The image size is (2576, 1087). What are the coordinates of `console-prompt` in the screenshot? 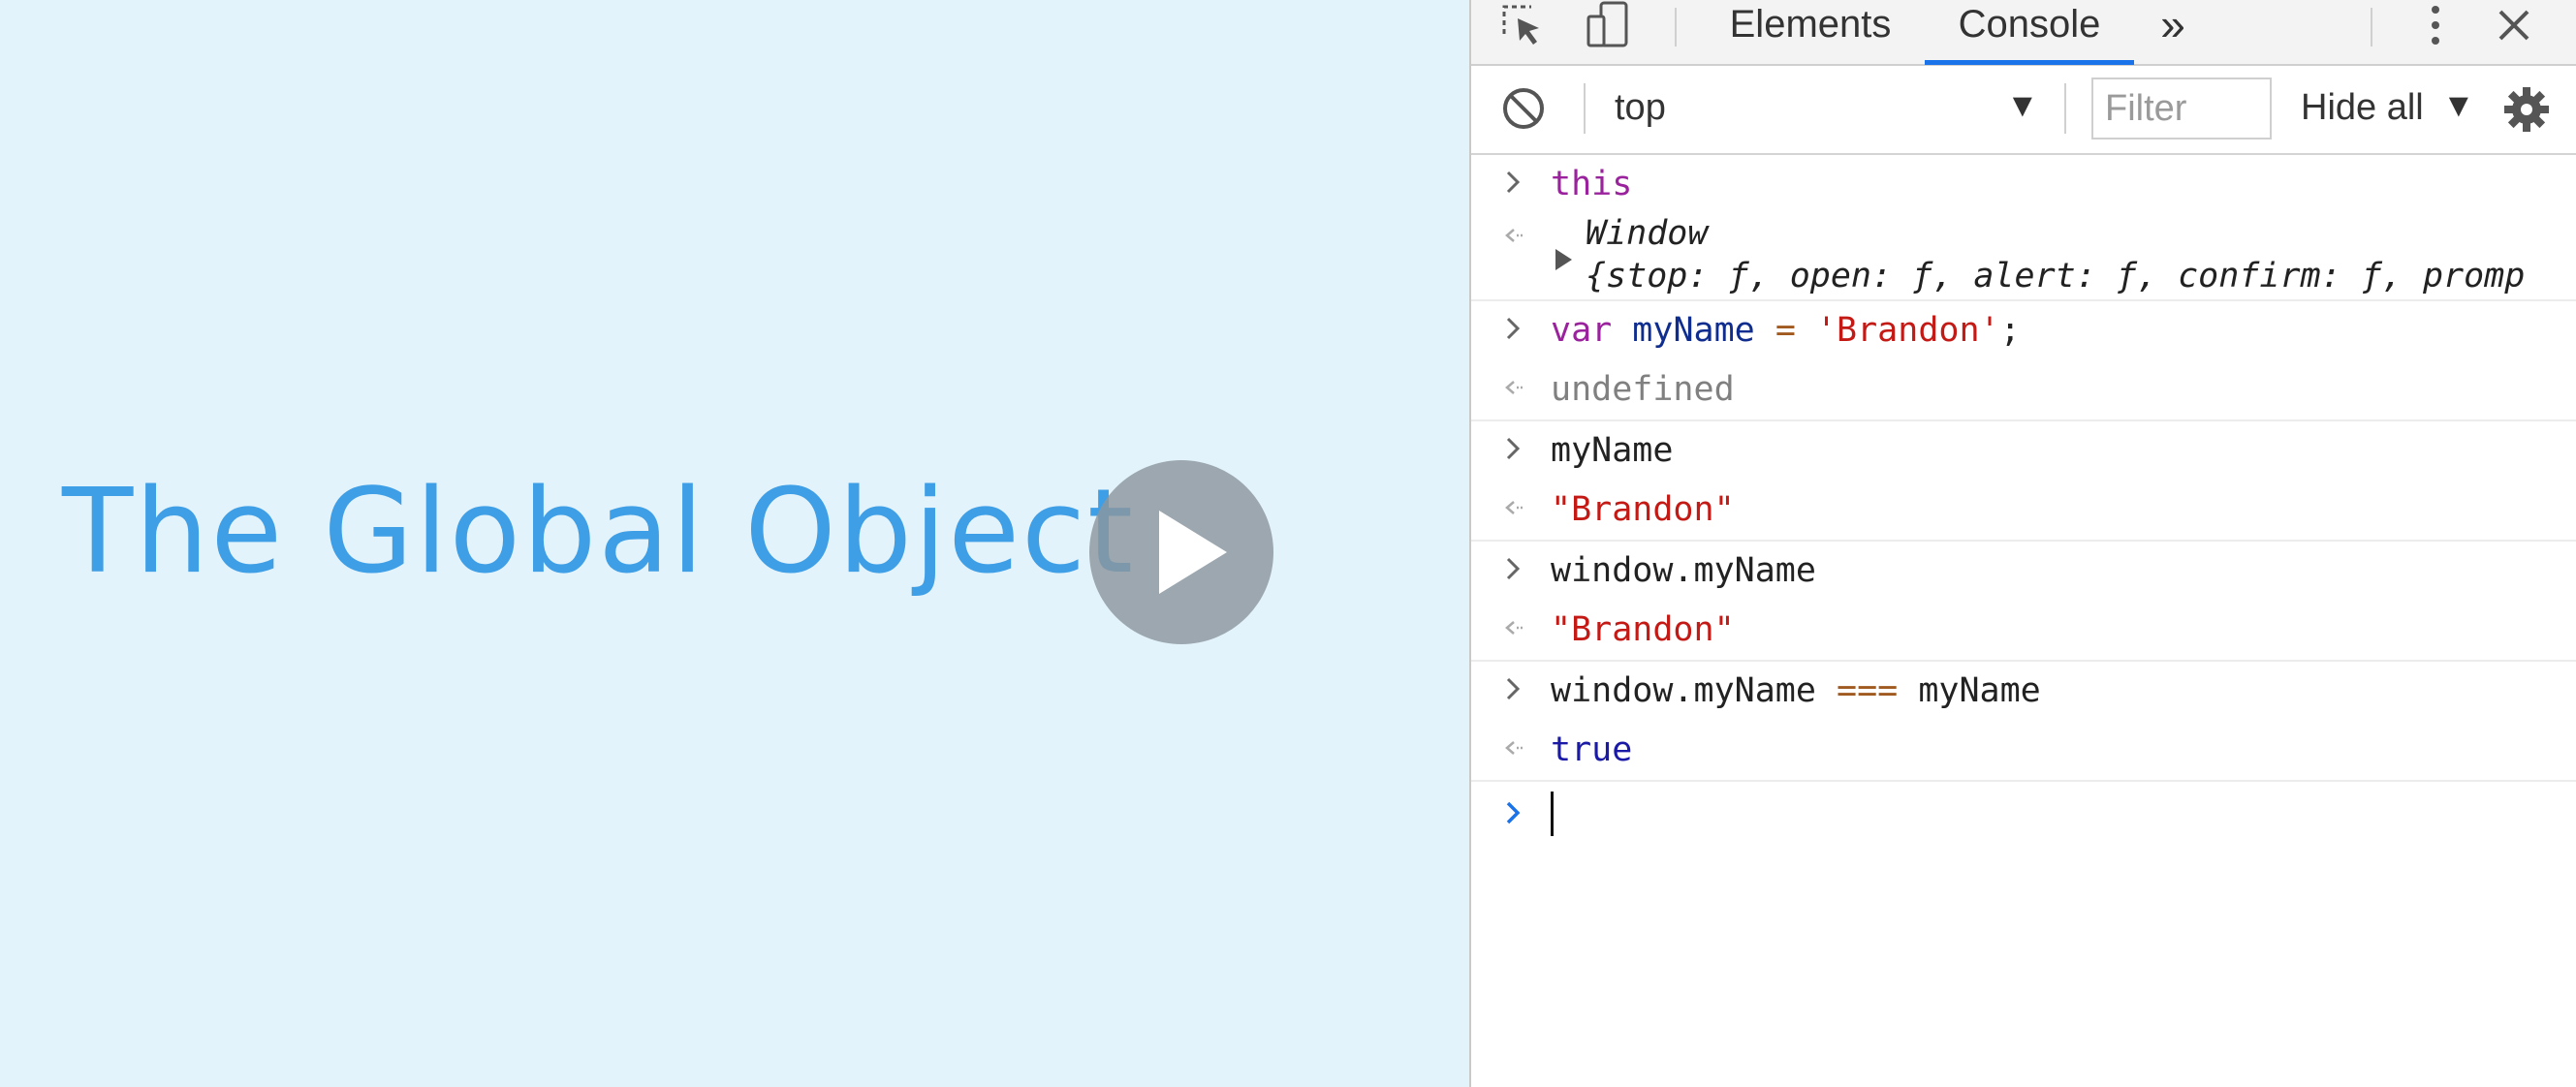 It's located at (2023, 816).